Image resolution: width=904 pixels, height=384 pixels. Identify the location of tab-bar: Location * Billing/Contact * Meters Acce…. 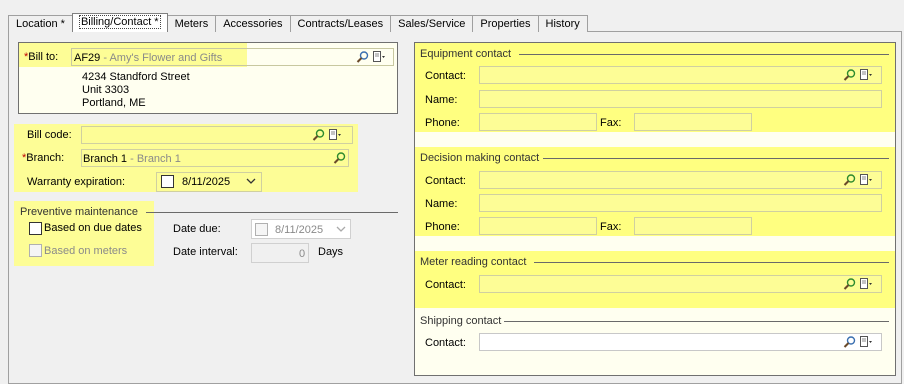
(298, 22).